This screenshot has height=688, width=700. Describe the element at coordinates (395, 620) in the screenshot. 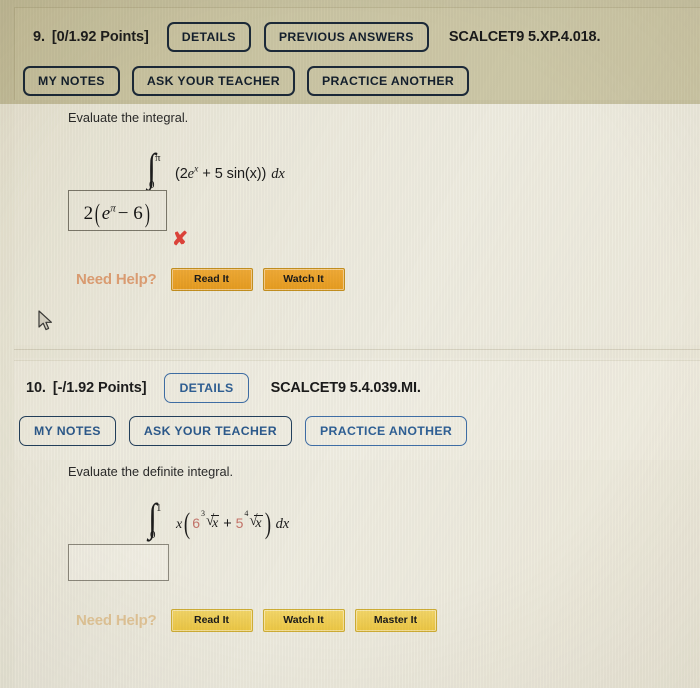

I see `problem-10-master-it-button: Master It` at that location.